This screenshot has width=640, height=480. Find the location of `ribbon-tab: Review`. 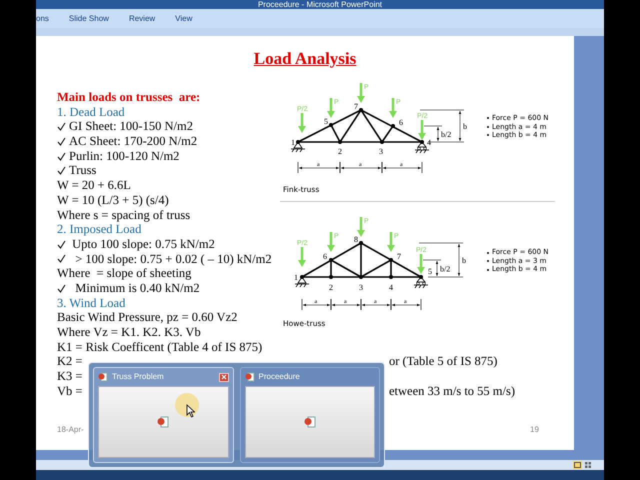

ribbon-tab: Review is located at coordinates (142, 18).